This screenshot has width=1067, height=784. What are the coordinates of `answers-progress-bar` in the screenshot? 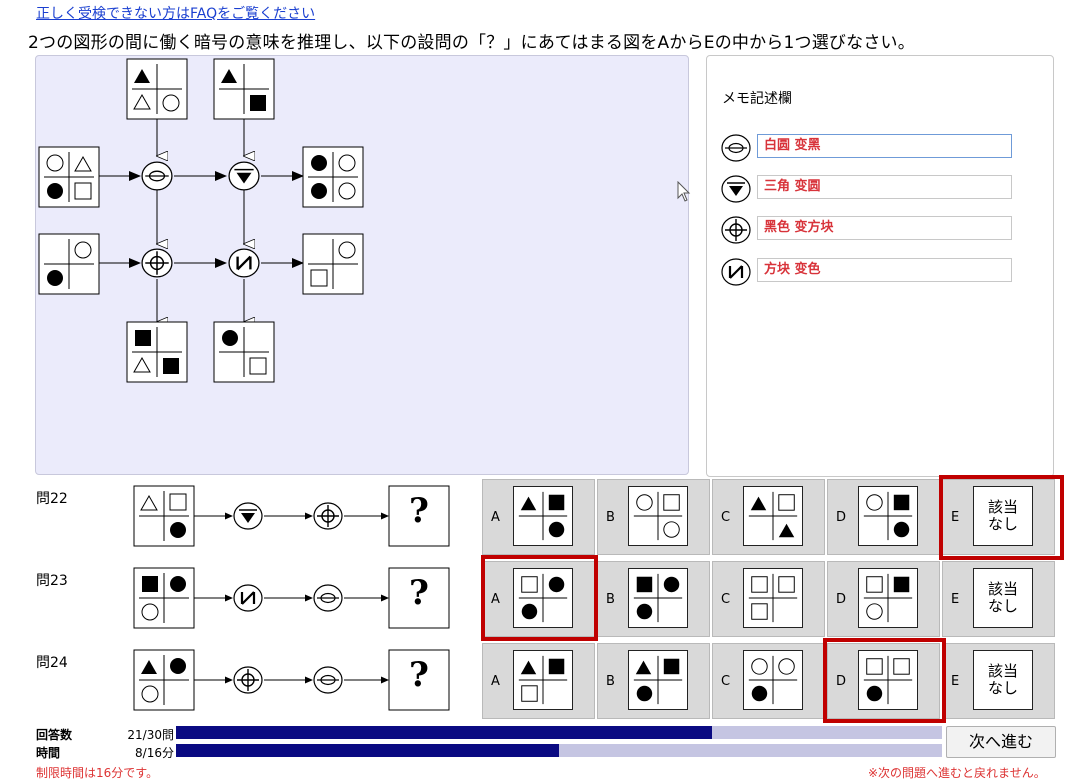 It's located at (559, 732).